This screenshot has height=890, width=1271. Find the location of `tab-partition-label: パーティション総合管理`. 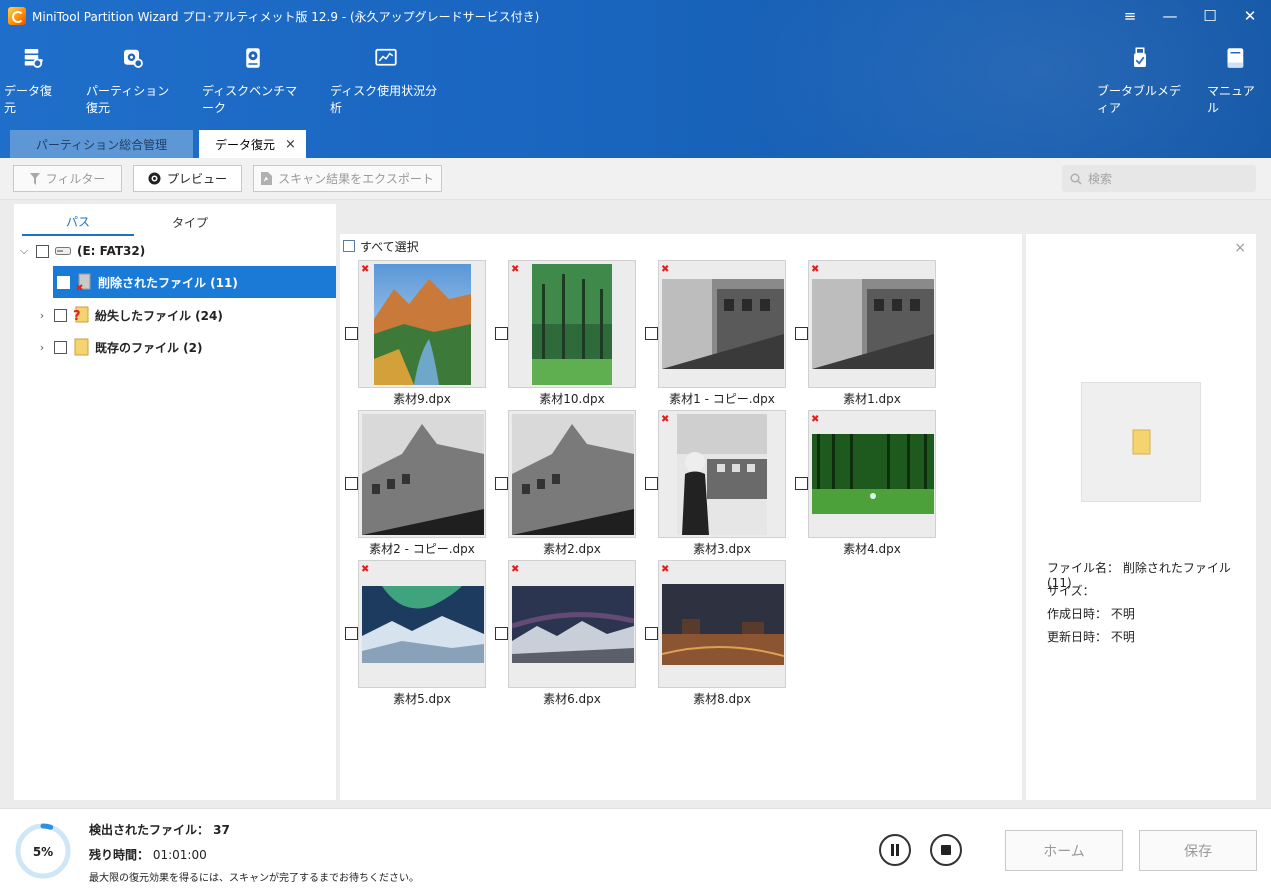

tab-partition-label: パーティション総合管理 is located at coordinates (101, 144).